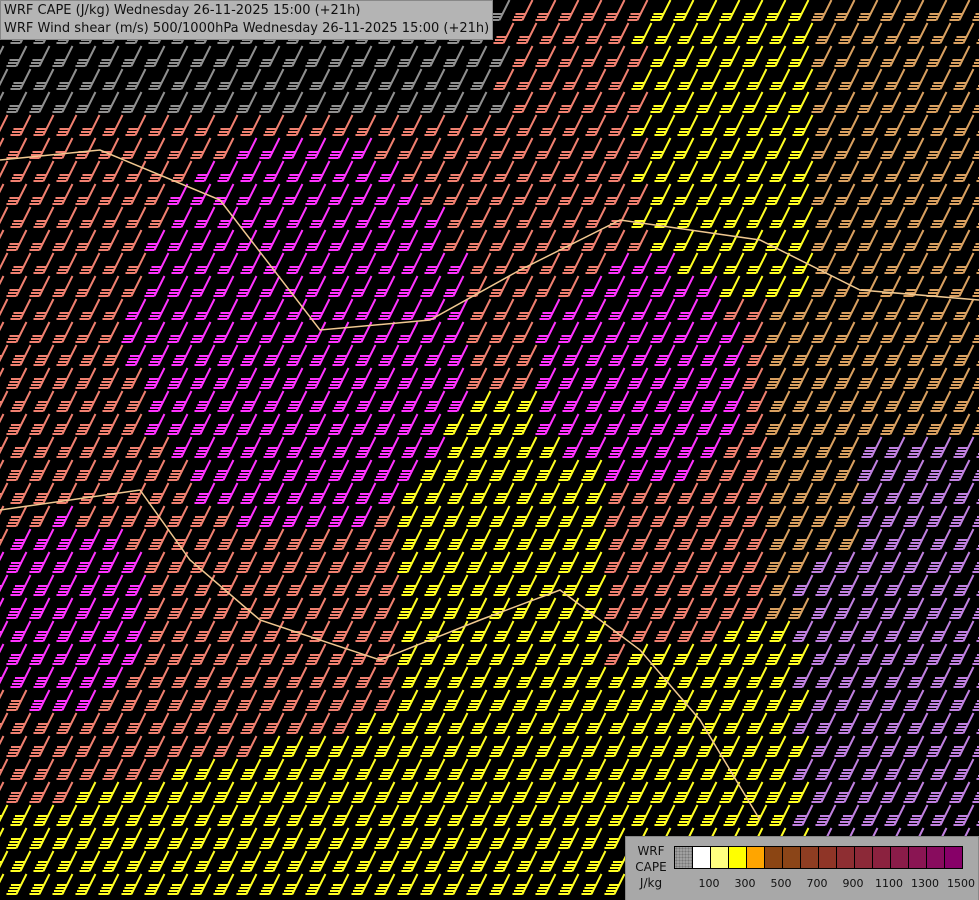 Image resolution: width=979 pixels, height=900 pixels. What do you see at coordinates (651, 883) in the screenshot?
I see `legend-label-unit: J/kg` at bounding box center [651, 883].